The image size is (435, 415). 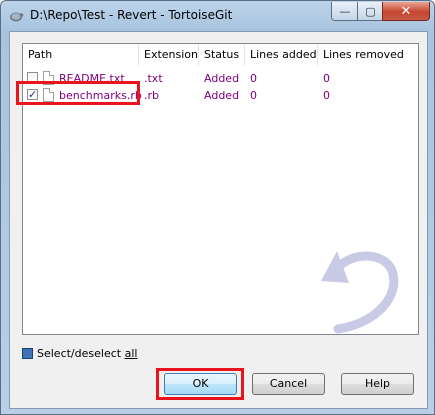 I want to click on minimize-button: —, so click(x=345, y=11).